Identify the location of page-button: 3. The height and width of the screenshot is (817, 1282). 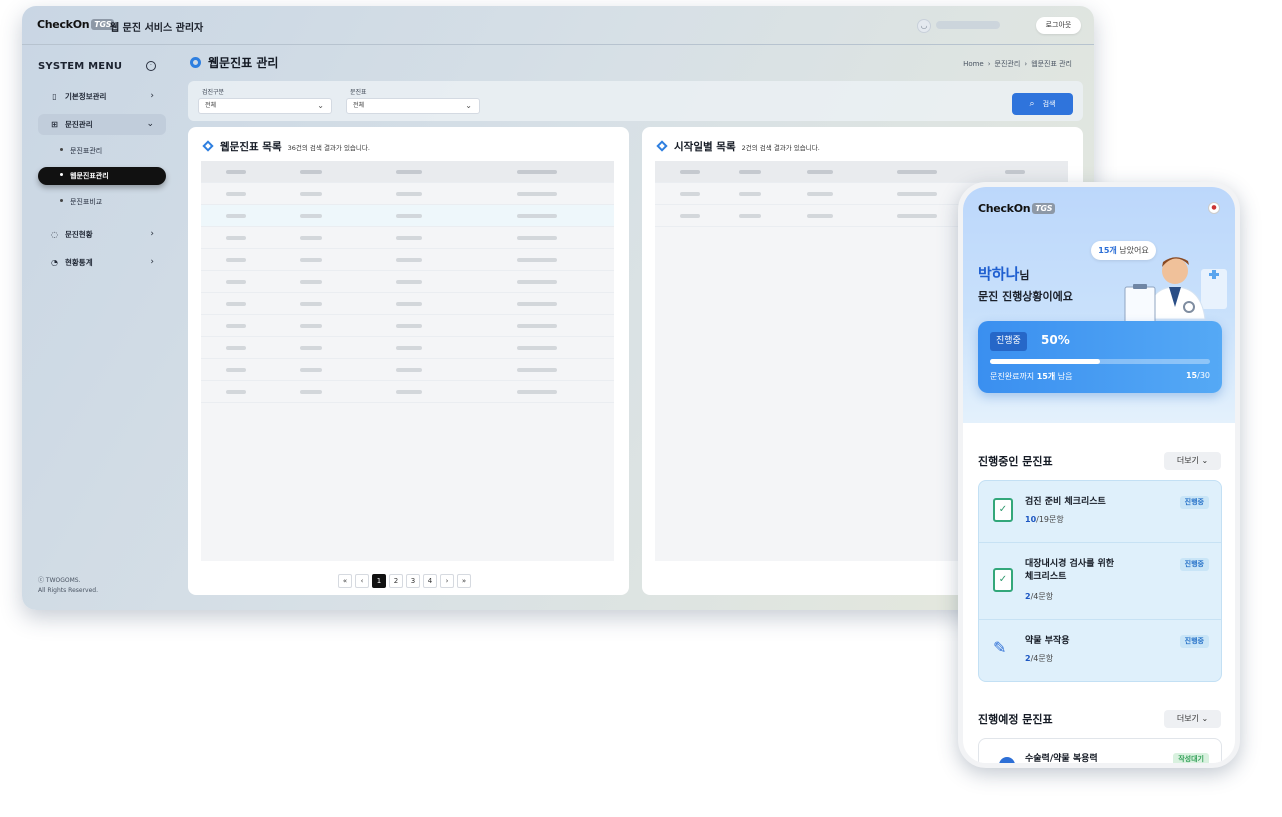
(413, 581).